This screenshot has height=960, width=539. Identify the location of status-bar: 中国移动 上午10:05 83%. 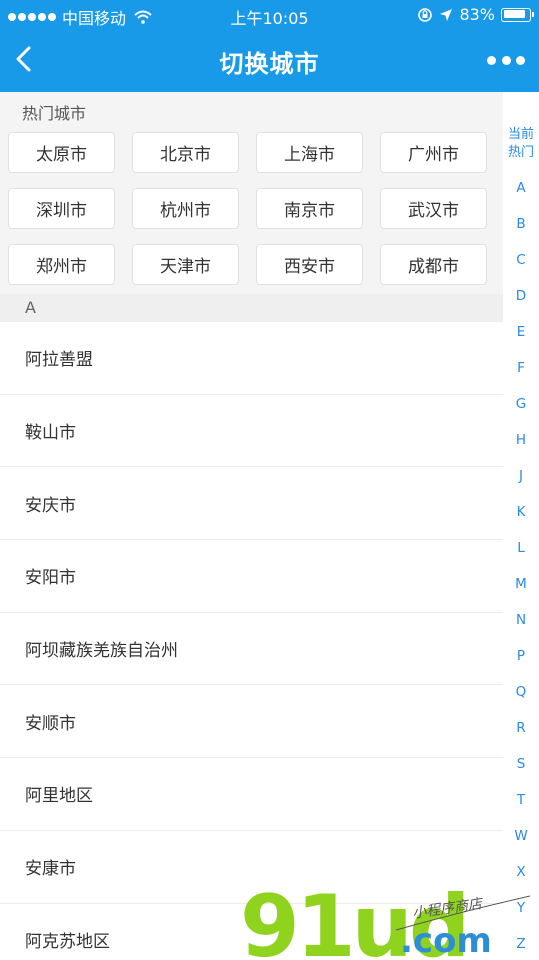
(269, 15).